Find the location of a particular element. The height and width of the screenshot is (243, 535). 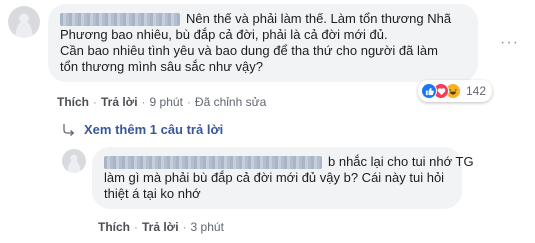

like-icon is located at coordinates (429, 91).